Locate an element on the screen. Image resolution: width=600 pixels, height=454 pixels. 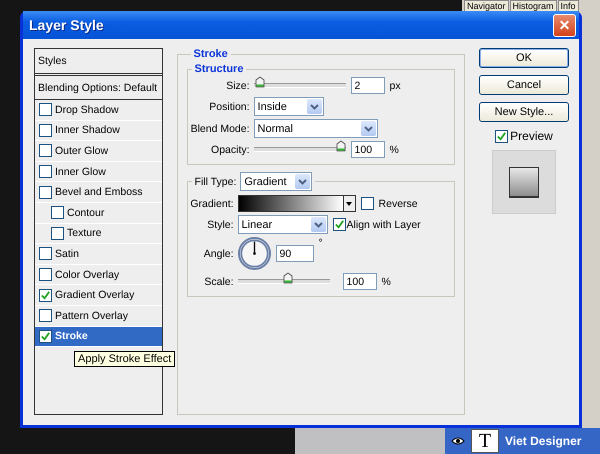
field-label: Size: is located at coordinates (237, 86).